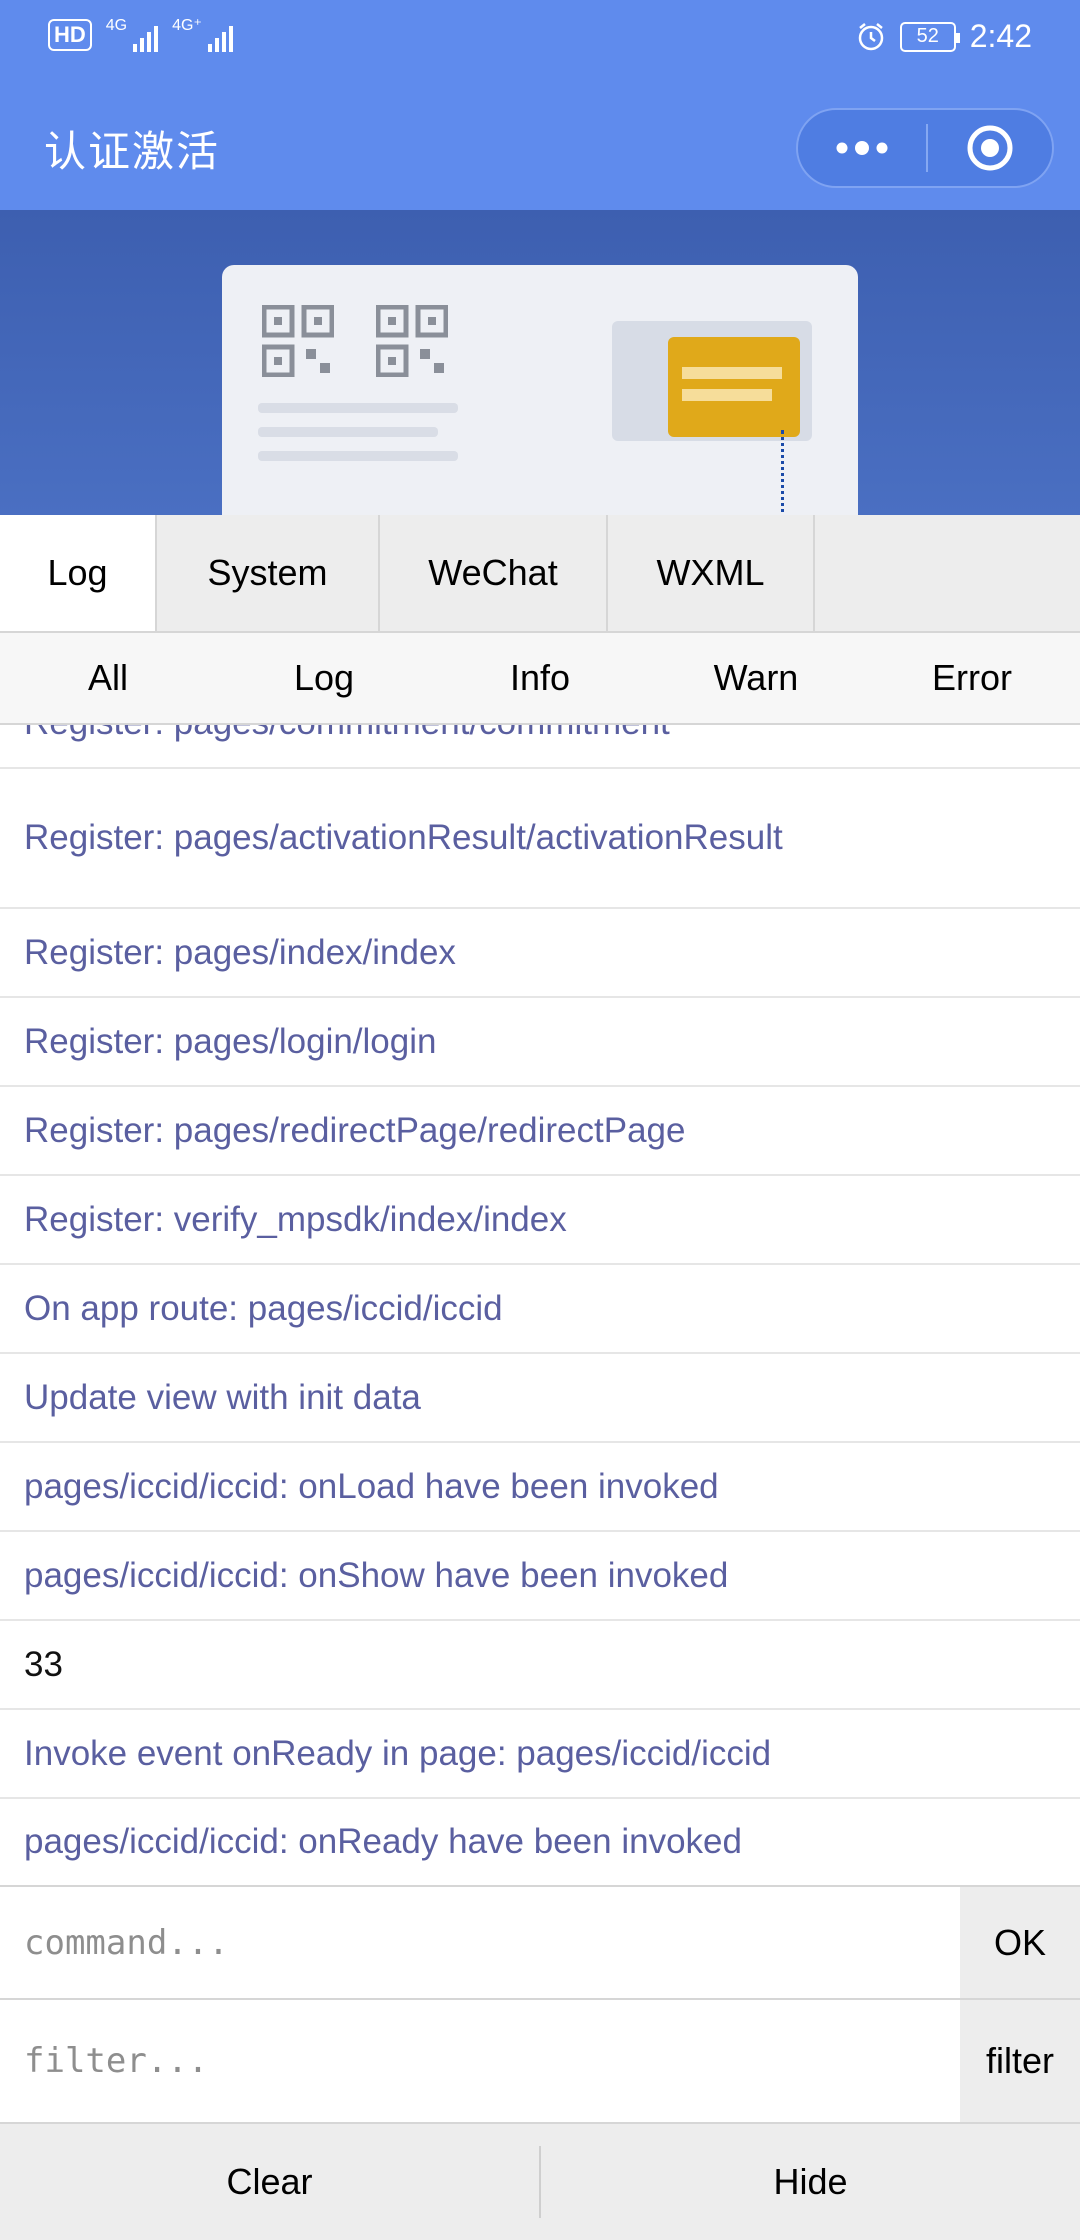 The image size is (1080, 2240). I want to click on level-log: Log, so click(324, 678).